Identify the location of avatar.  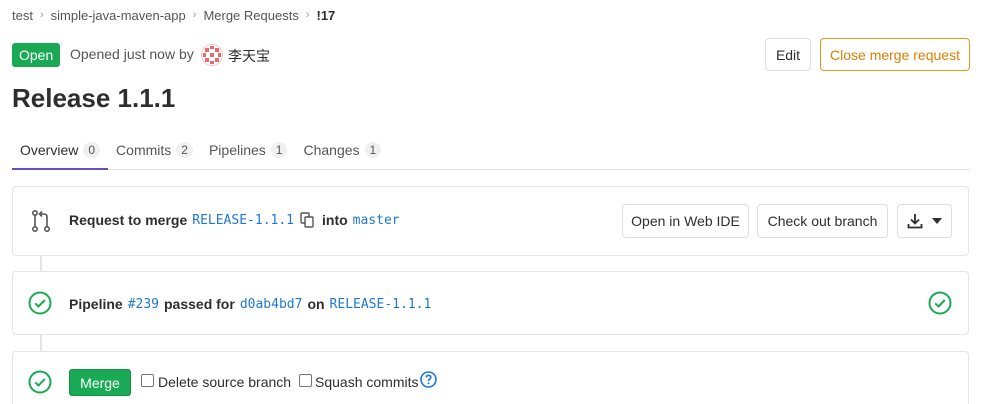
(212, 55).